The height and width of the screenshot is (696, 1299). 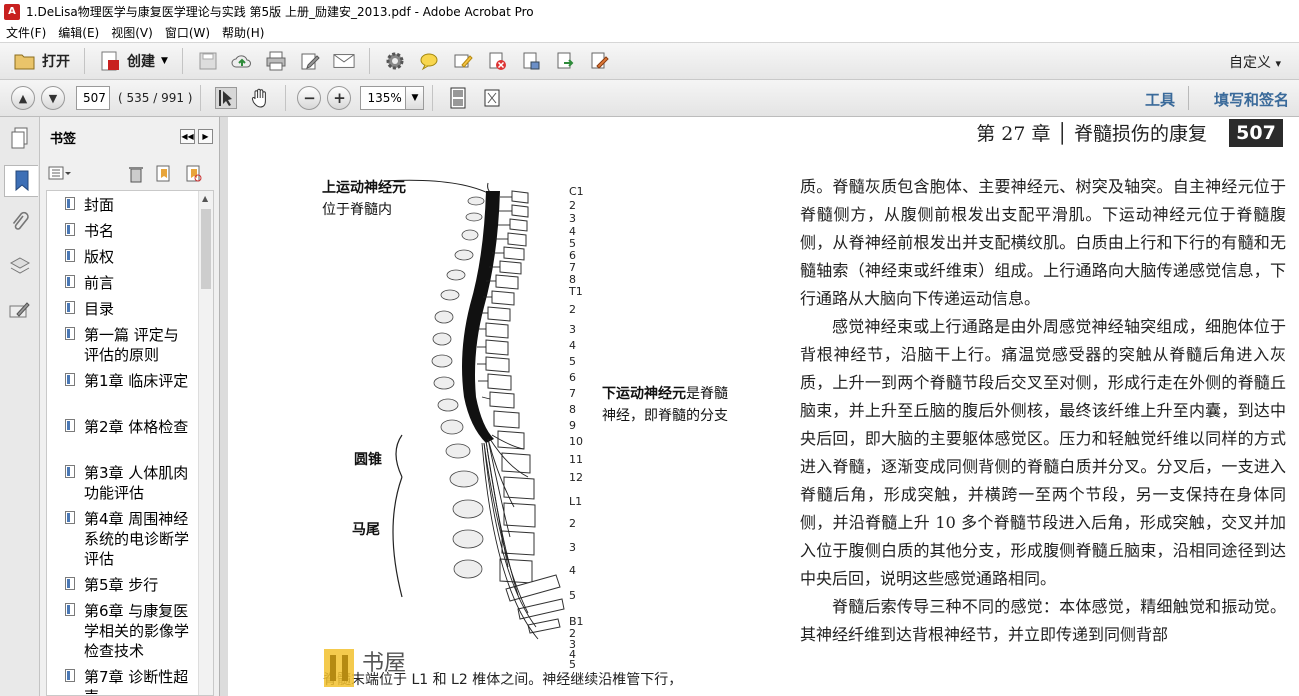 I want to click on find-bookmark-icon, so click(x=194, y=175).